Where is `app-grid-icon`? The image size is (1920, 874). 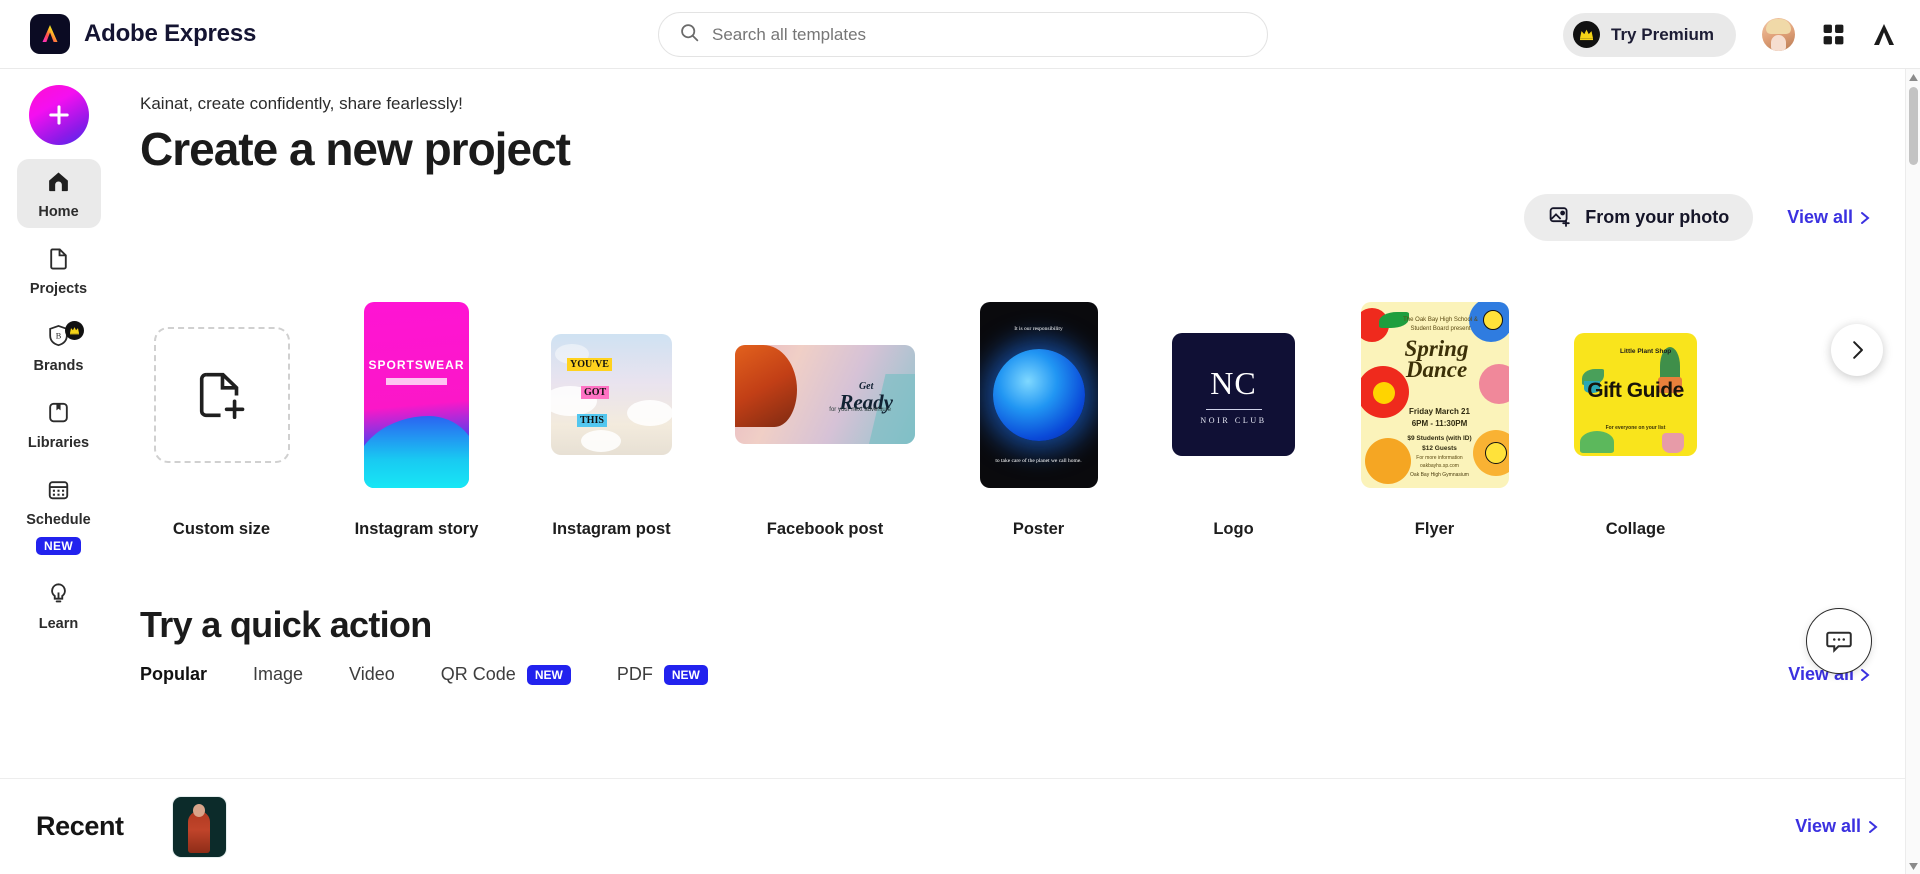 app-grid-icon is located at coordinates (1833, 34).